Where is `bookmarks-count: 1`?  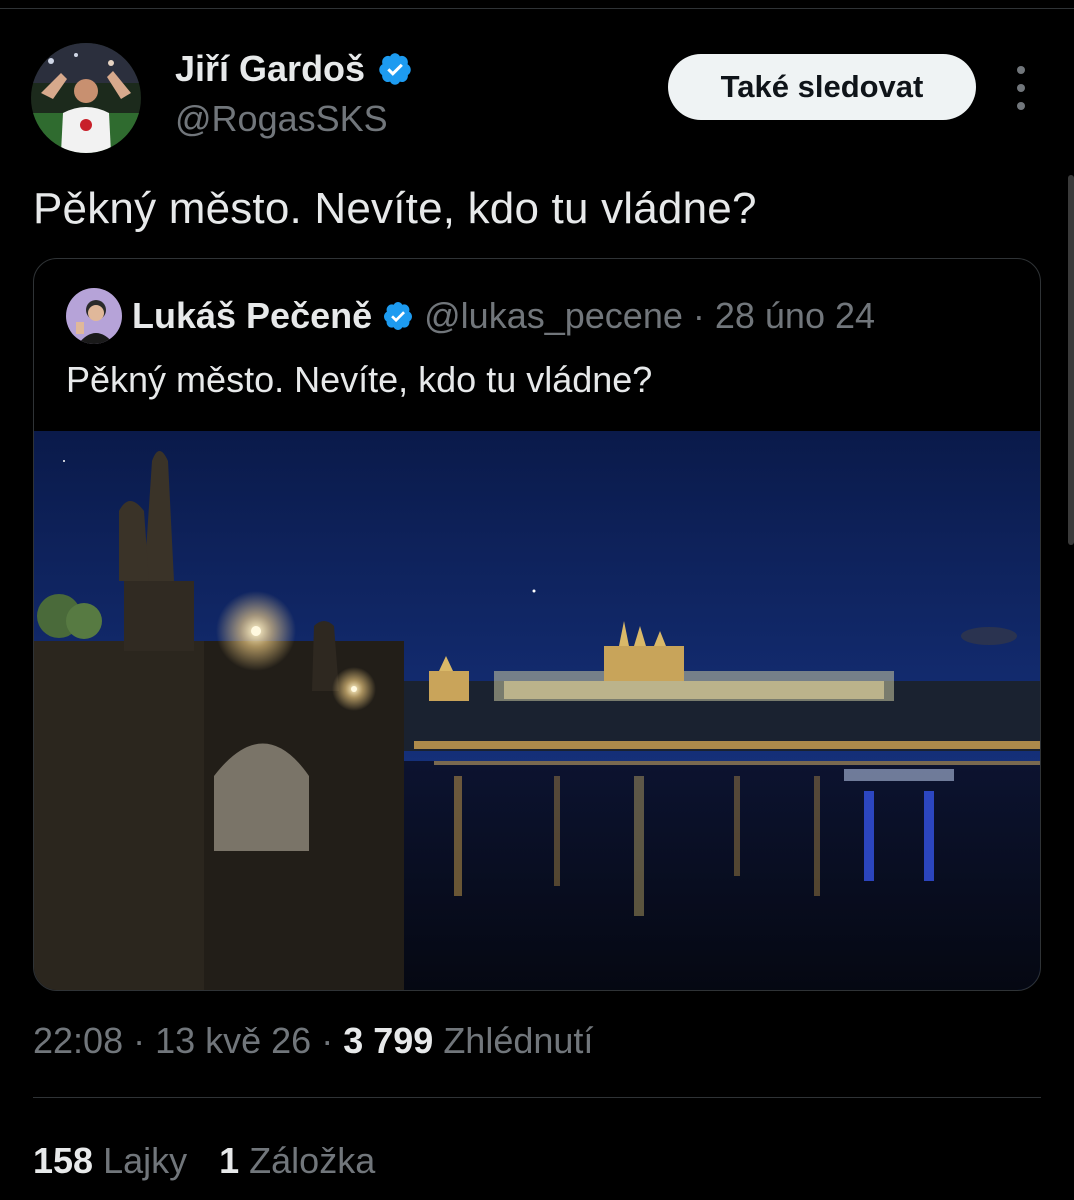 bookmarks-count: 1 is located at coordinates (229, 1160).